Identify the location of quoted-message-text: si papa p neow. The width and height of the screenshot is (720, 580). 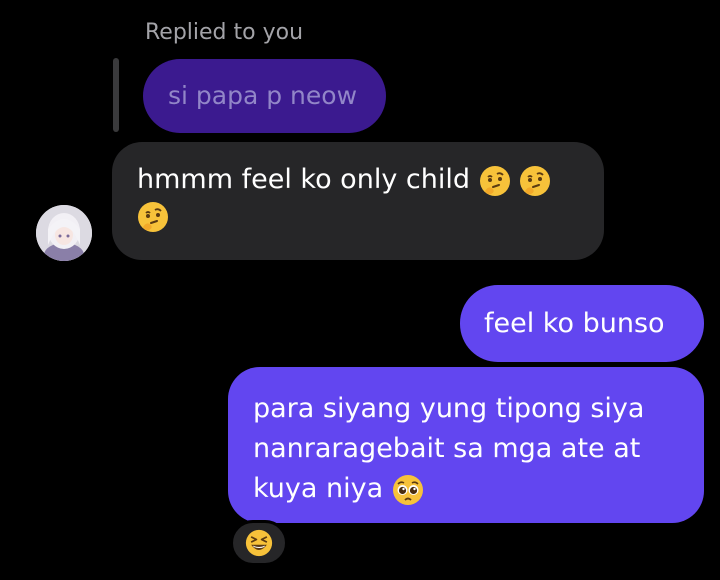
(263, 95).